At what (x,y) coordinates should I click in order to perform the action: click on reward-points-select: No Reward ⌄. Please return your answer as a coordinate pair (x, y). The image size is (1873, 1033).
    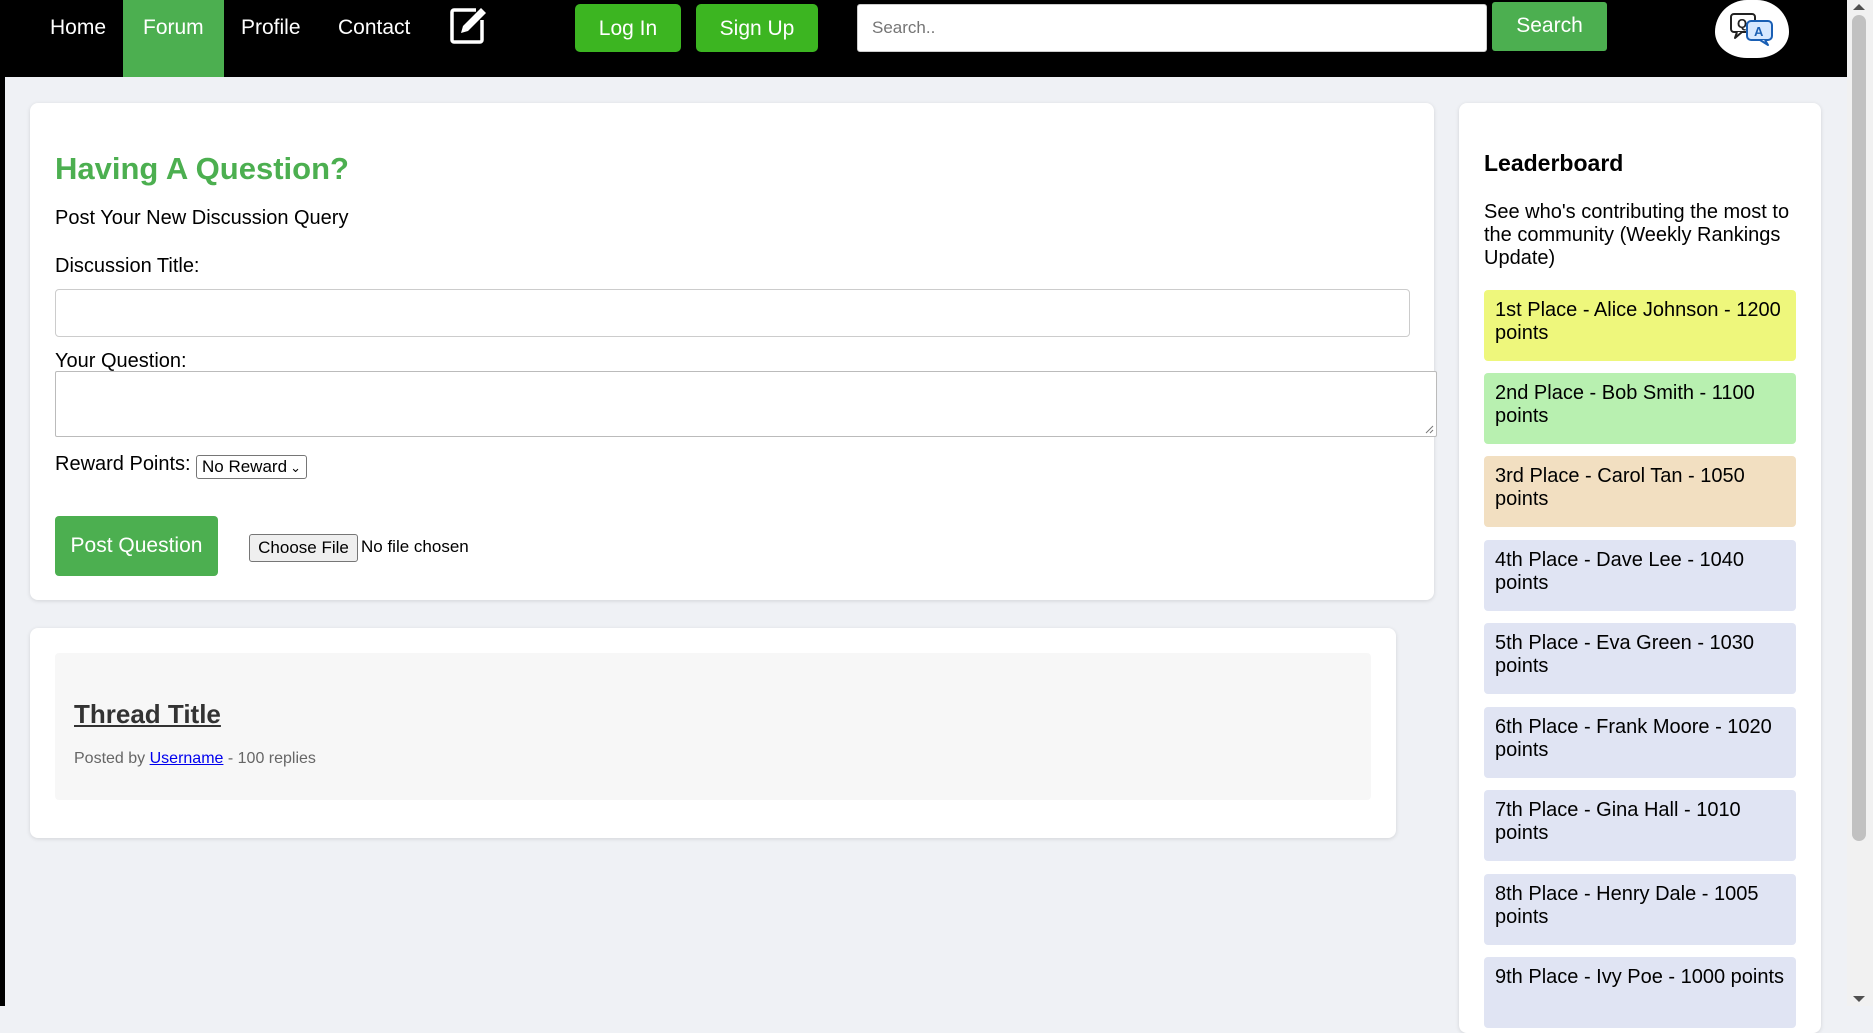
    Looking at the image, I should click on (251, 467).